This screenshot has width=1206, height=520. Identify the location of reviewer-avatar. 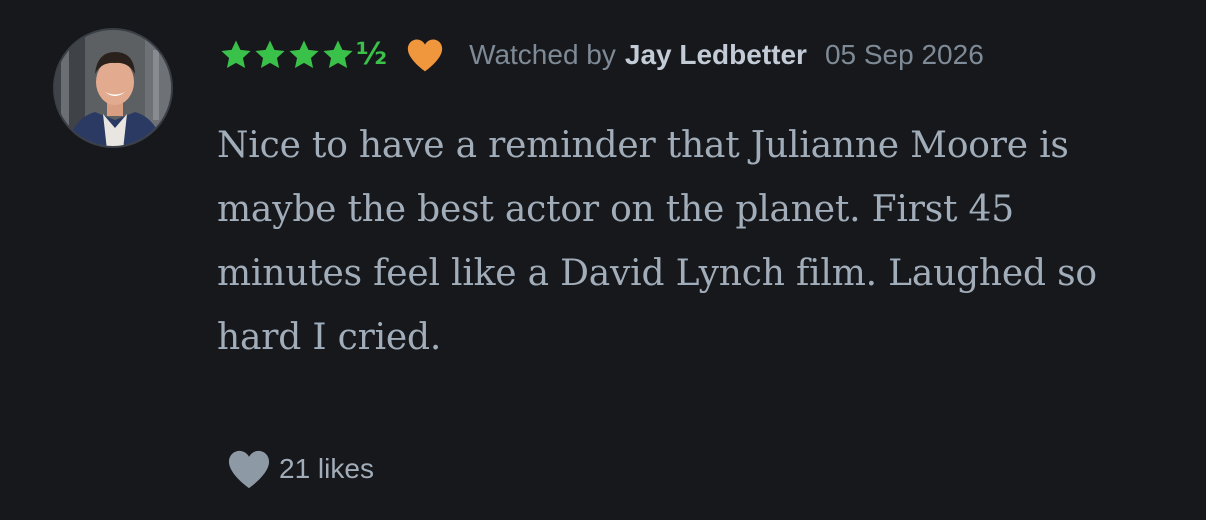
(113, 88).